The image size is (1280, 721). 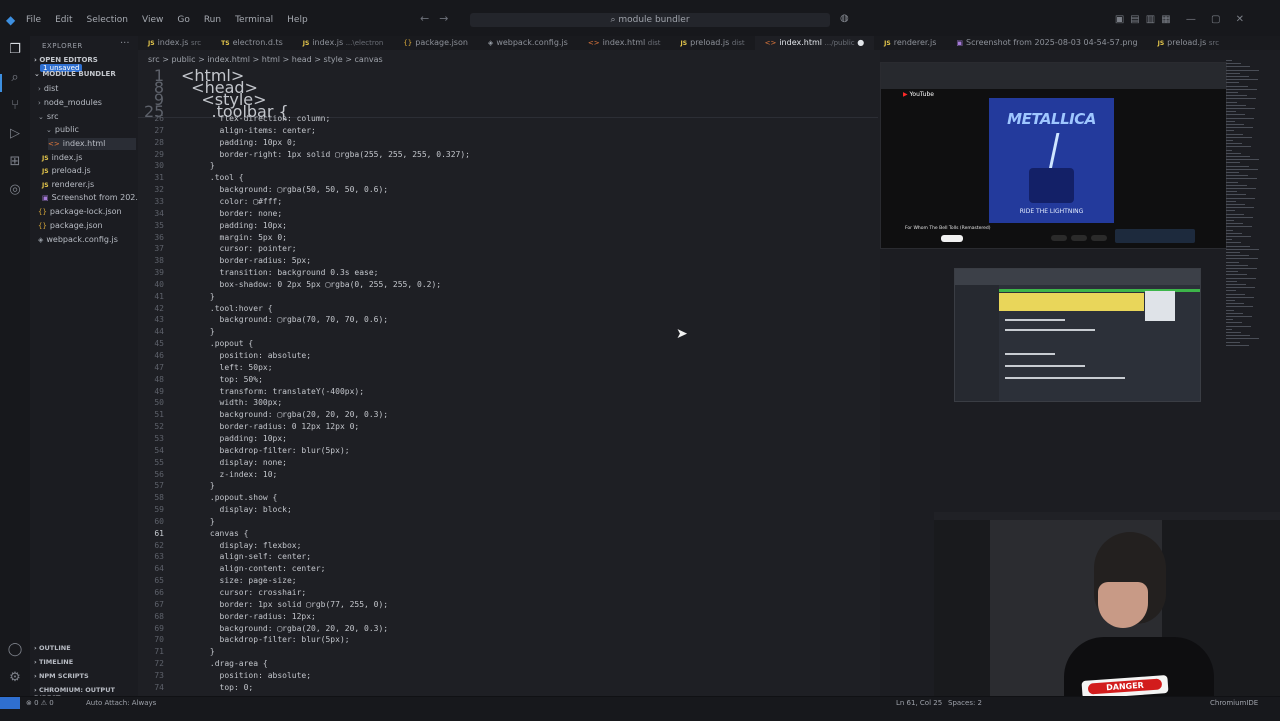 I want to click on code-line: transform: translateY(-400px);, so click(x=273, y=391).